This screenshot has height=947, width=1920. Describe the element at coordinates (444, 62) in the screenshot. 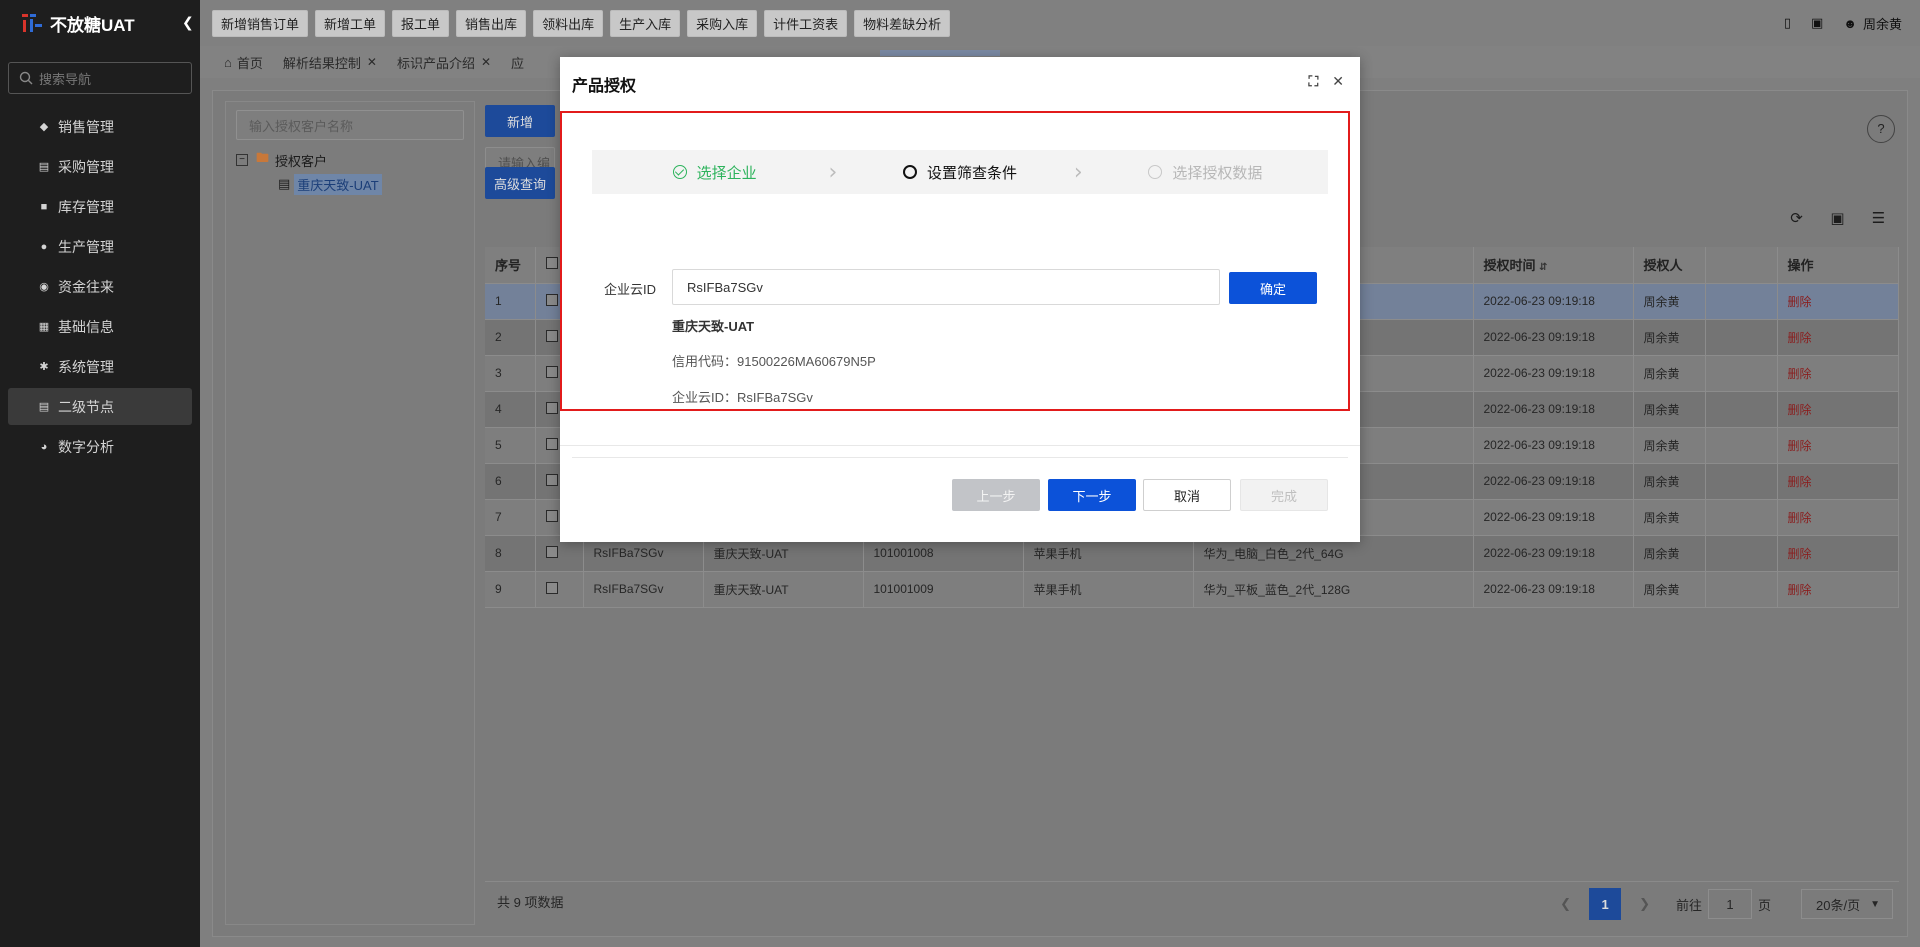

I see `tab-product-intro: 标识产品介绍 ✕` at that location.